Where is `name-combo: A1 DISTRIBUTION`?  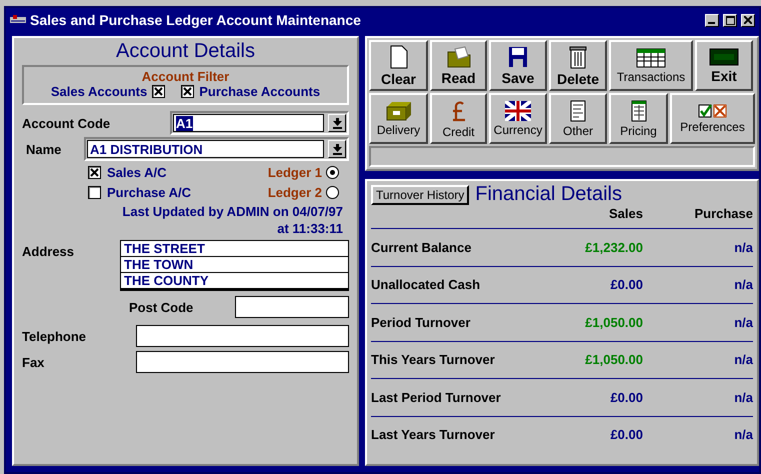 name-combo: A1 DISTRIBUTION is located at coordinates (216, 149).